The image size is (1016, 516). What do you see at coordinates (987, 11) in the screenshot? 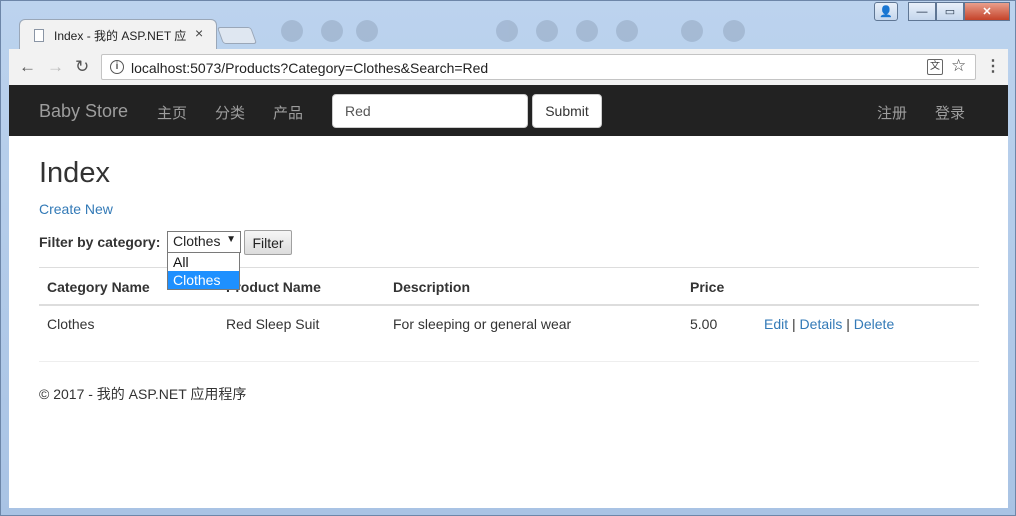
I see `close-window-button: ✕` at bounding box center [987, 11].